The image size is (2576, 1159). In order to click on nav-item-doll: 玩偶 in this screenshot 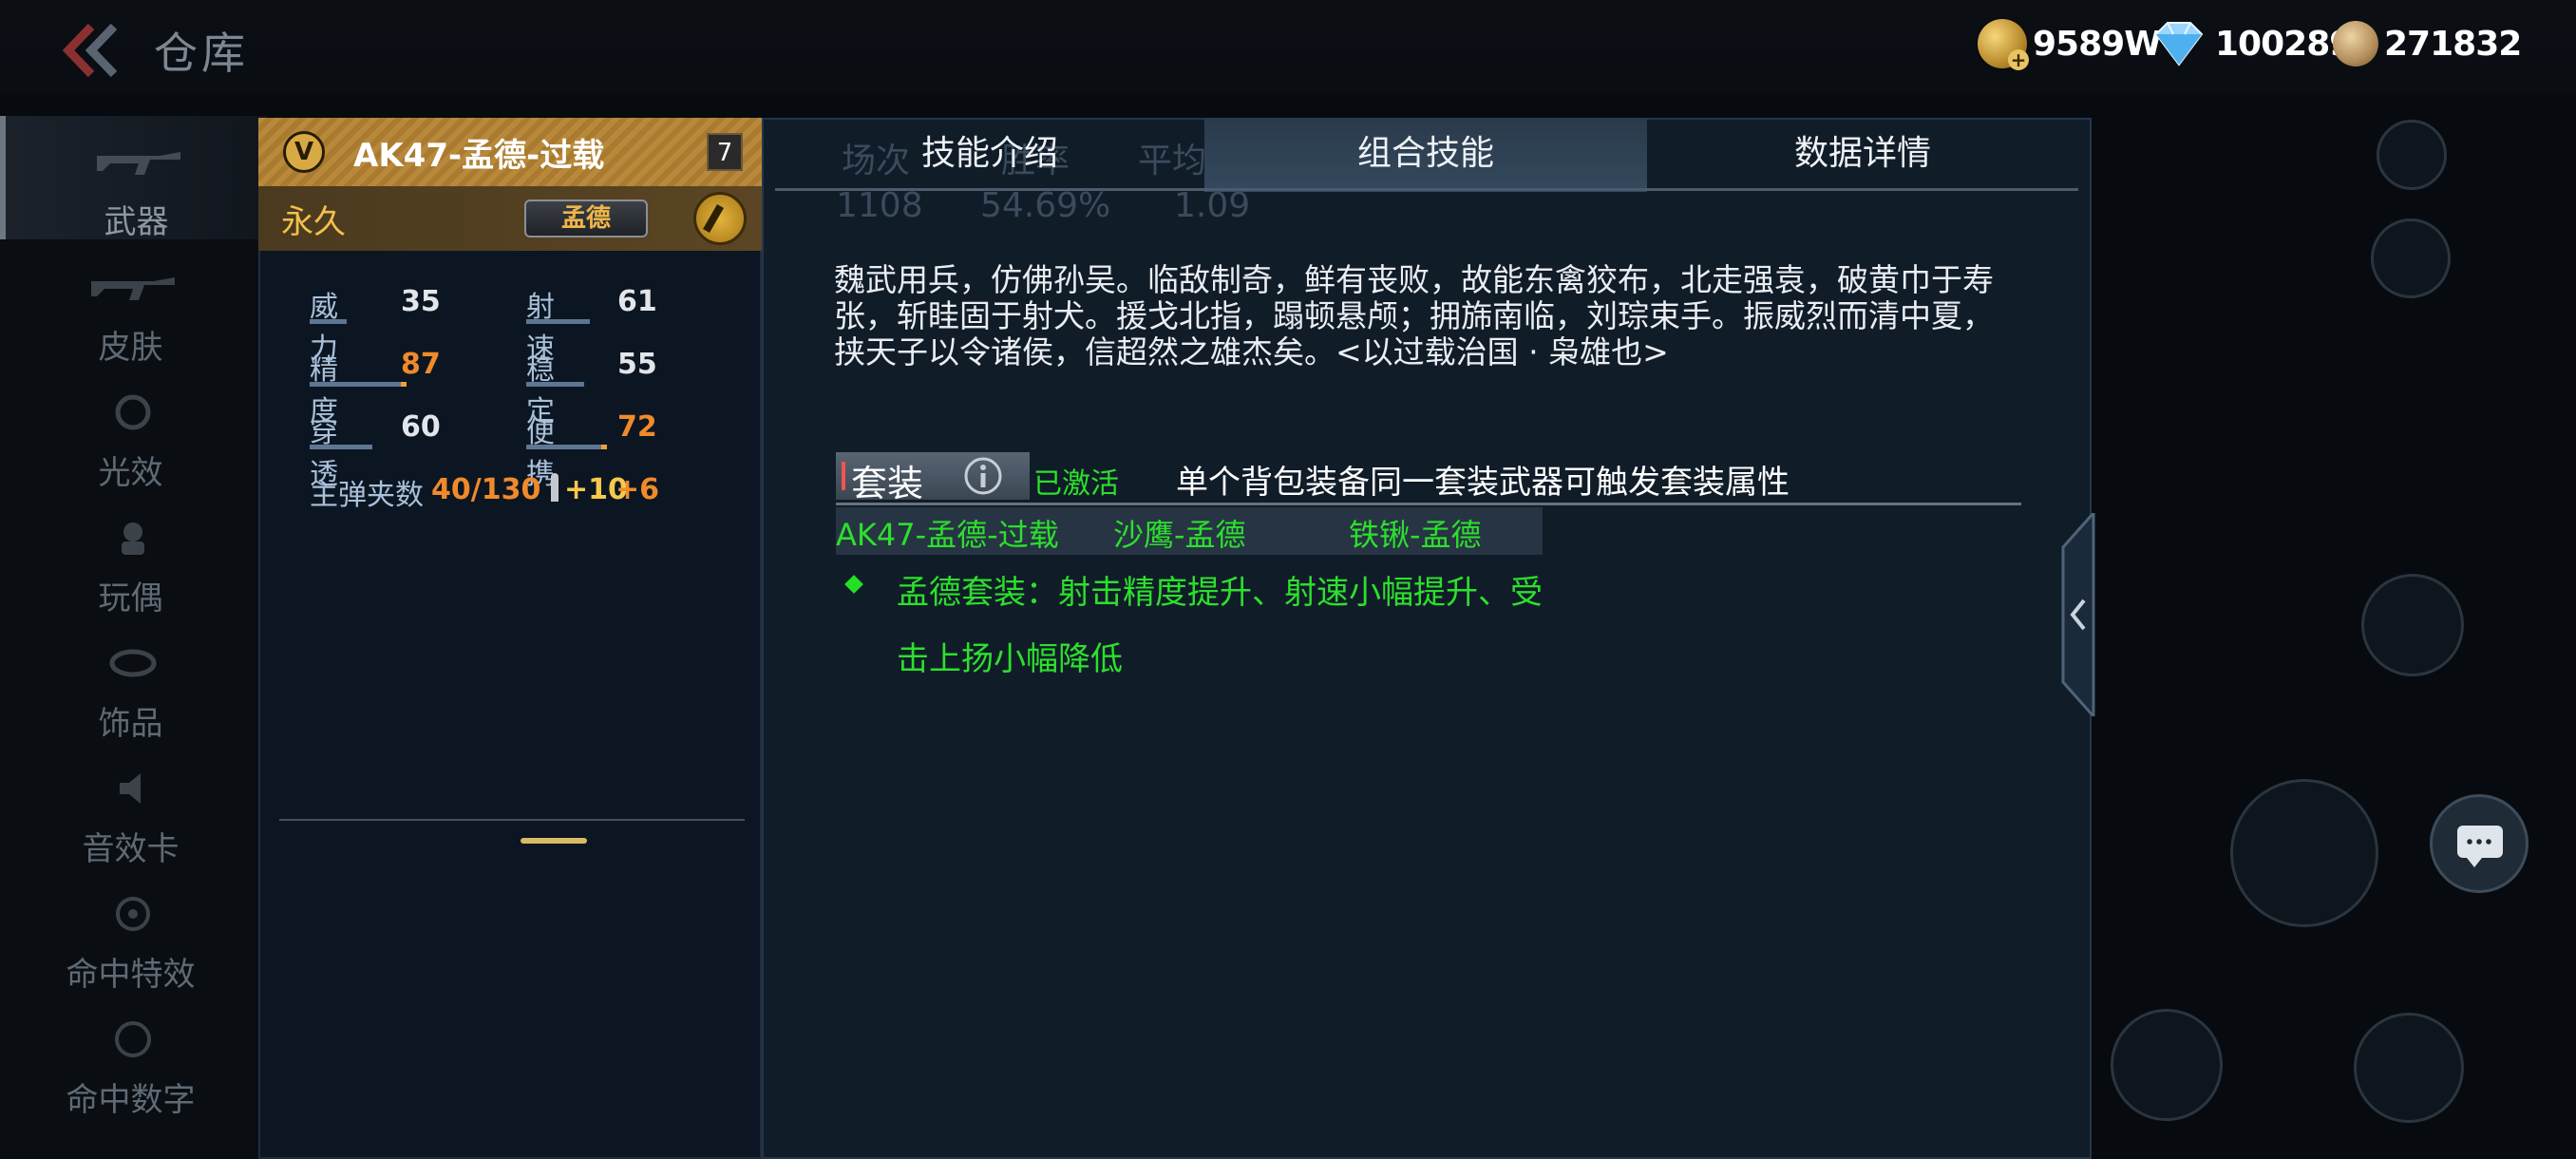, I will do `click(130, 555)`.